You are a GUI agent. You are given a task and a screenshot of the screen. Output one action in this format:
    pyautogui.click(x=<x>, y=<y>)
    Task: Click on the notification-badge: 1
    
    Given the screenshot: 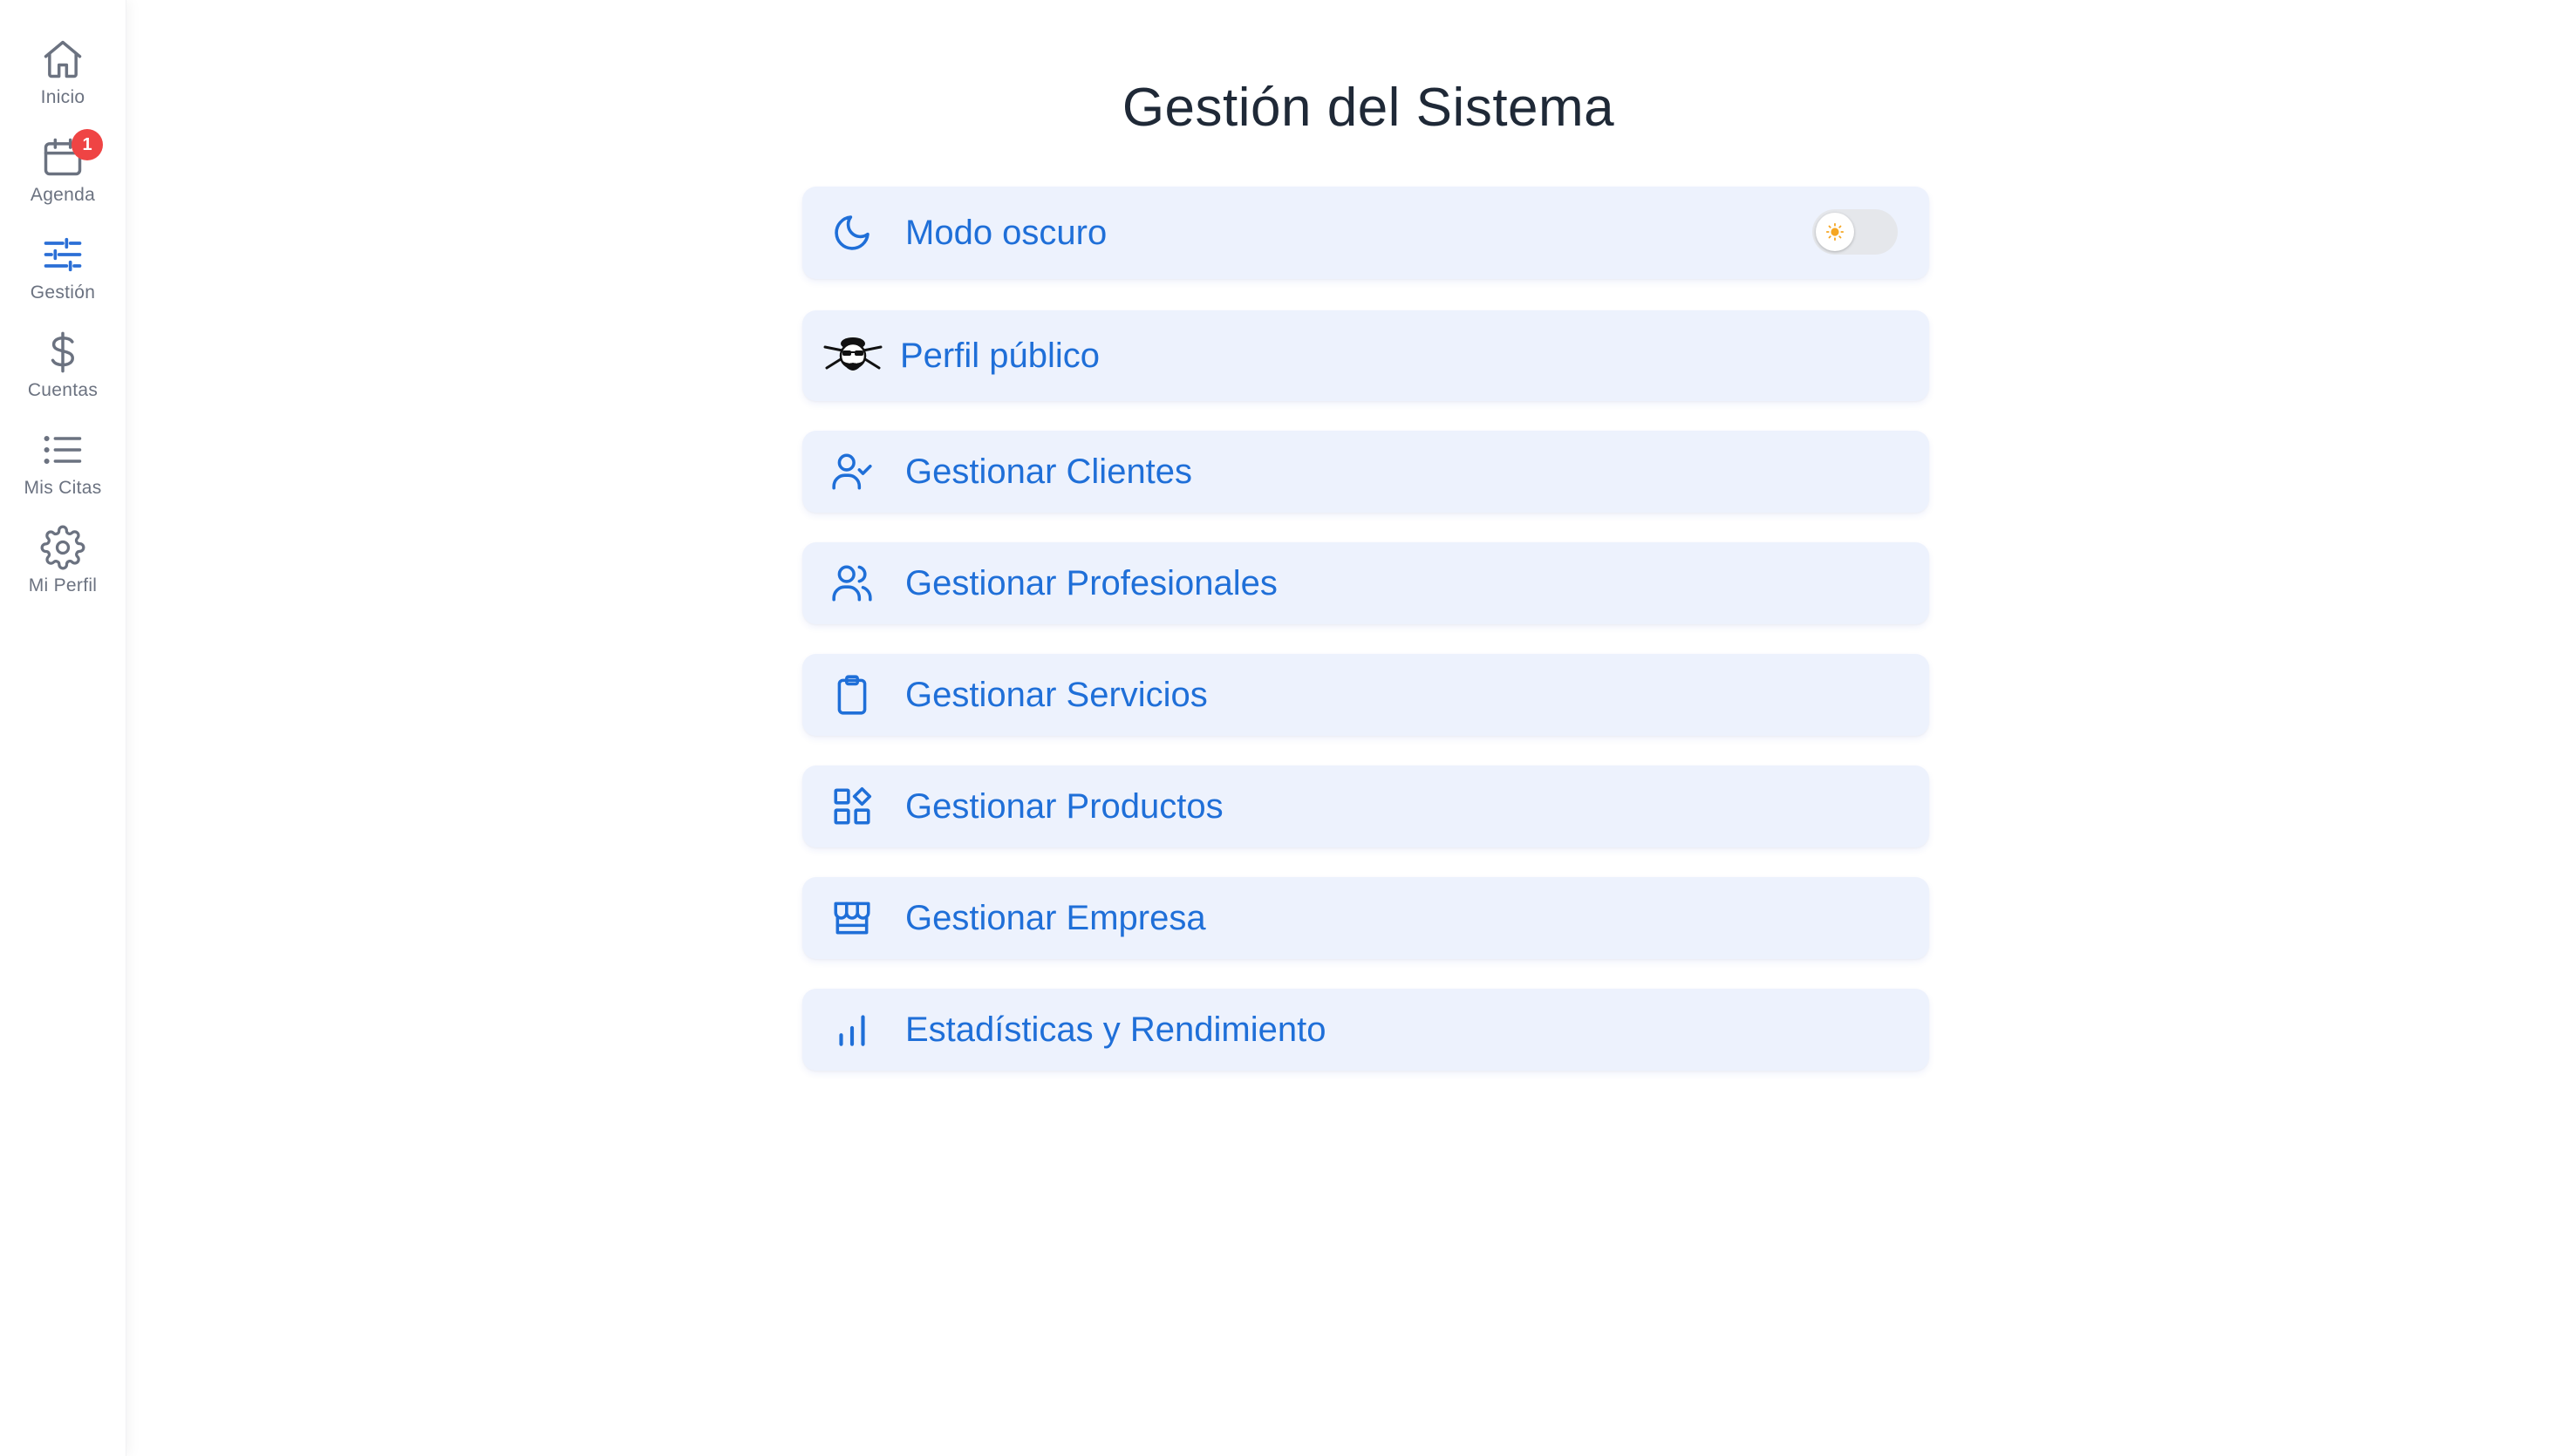 What is the action you would take?
    pyautogui.click(x=87, y=144)
    